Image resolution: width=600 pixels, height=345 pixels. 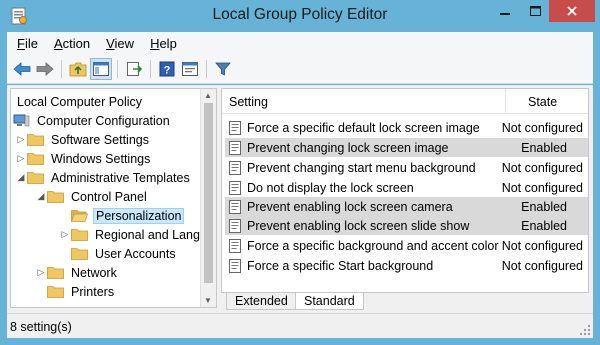 I want to click on tree-vertical-scrollbar: ▲ ▼, so click(x=208, y=198).